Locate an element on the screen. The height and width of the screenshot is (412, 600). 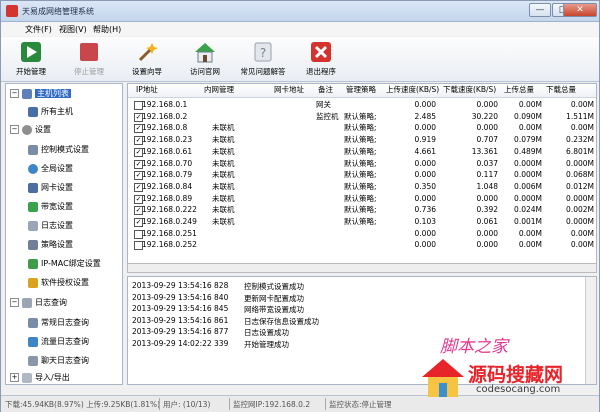
table-row: 192.168.0.1 网关 0.000 0.000 0.00M 0.00M is located at coordinates (362, 105).